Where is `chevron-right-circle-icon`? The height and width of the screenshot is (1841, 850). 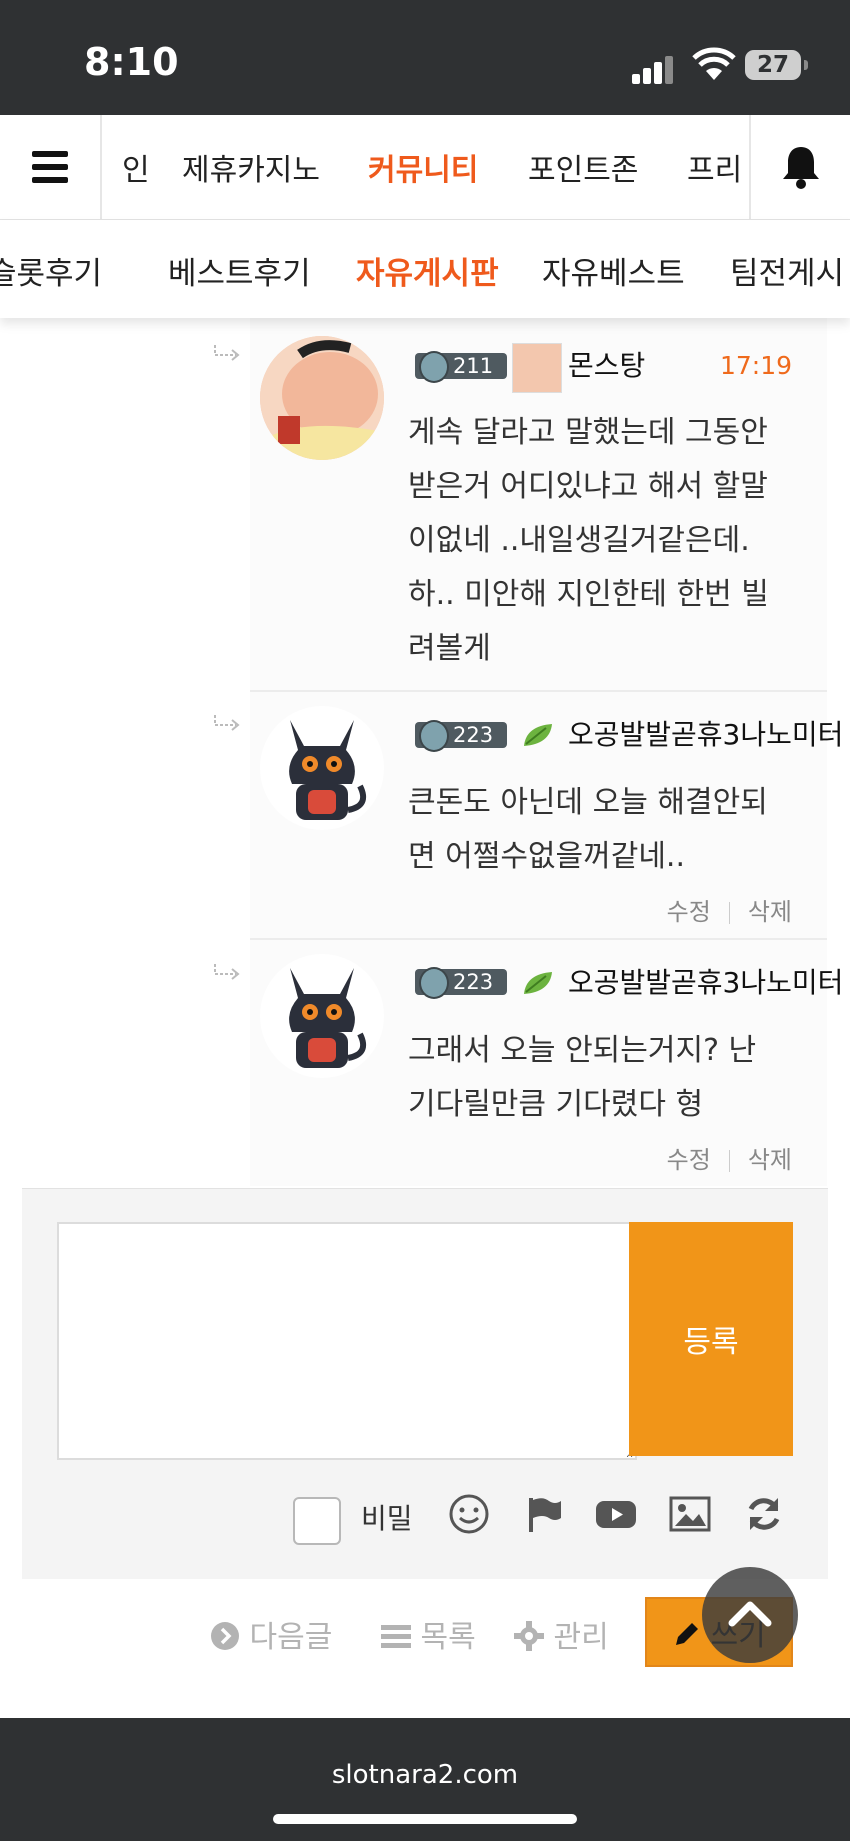
chevron-right-circle-icon is located at coordinates (225, 1636).